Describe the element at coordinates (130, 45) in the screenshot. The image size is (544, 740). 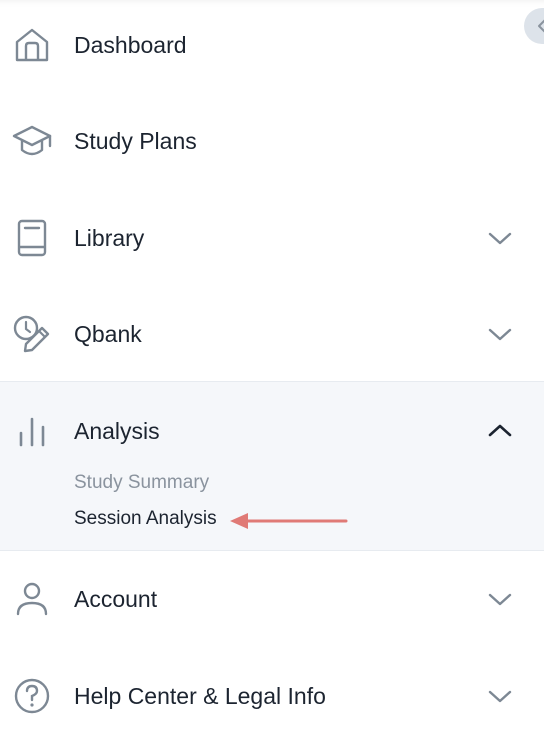
I see `sidebar-item-label: Dashboard` at that location.